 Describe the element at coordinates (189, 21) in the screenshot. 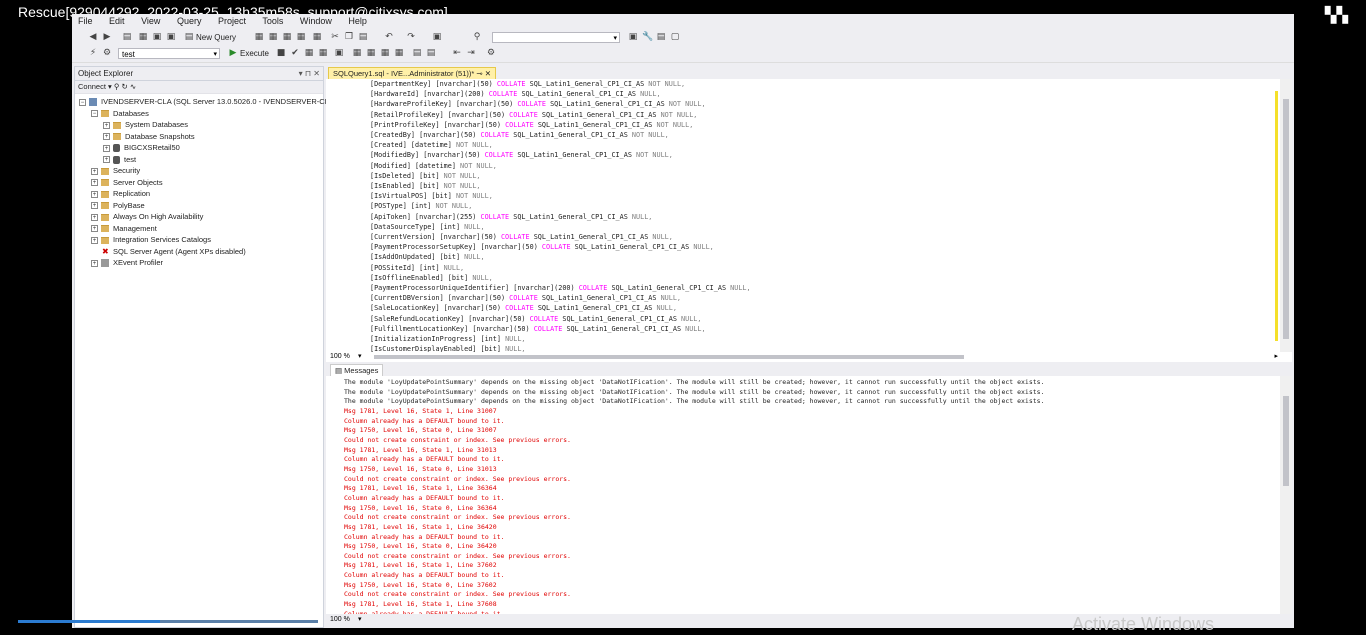

I see `menu-query: Query` at that location.